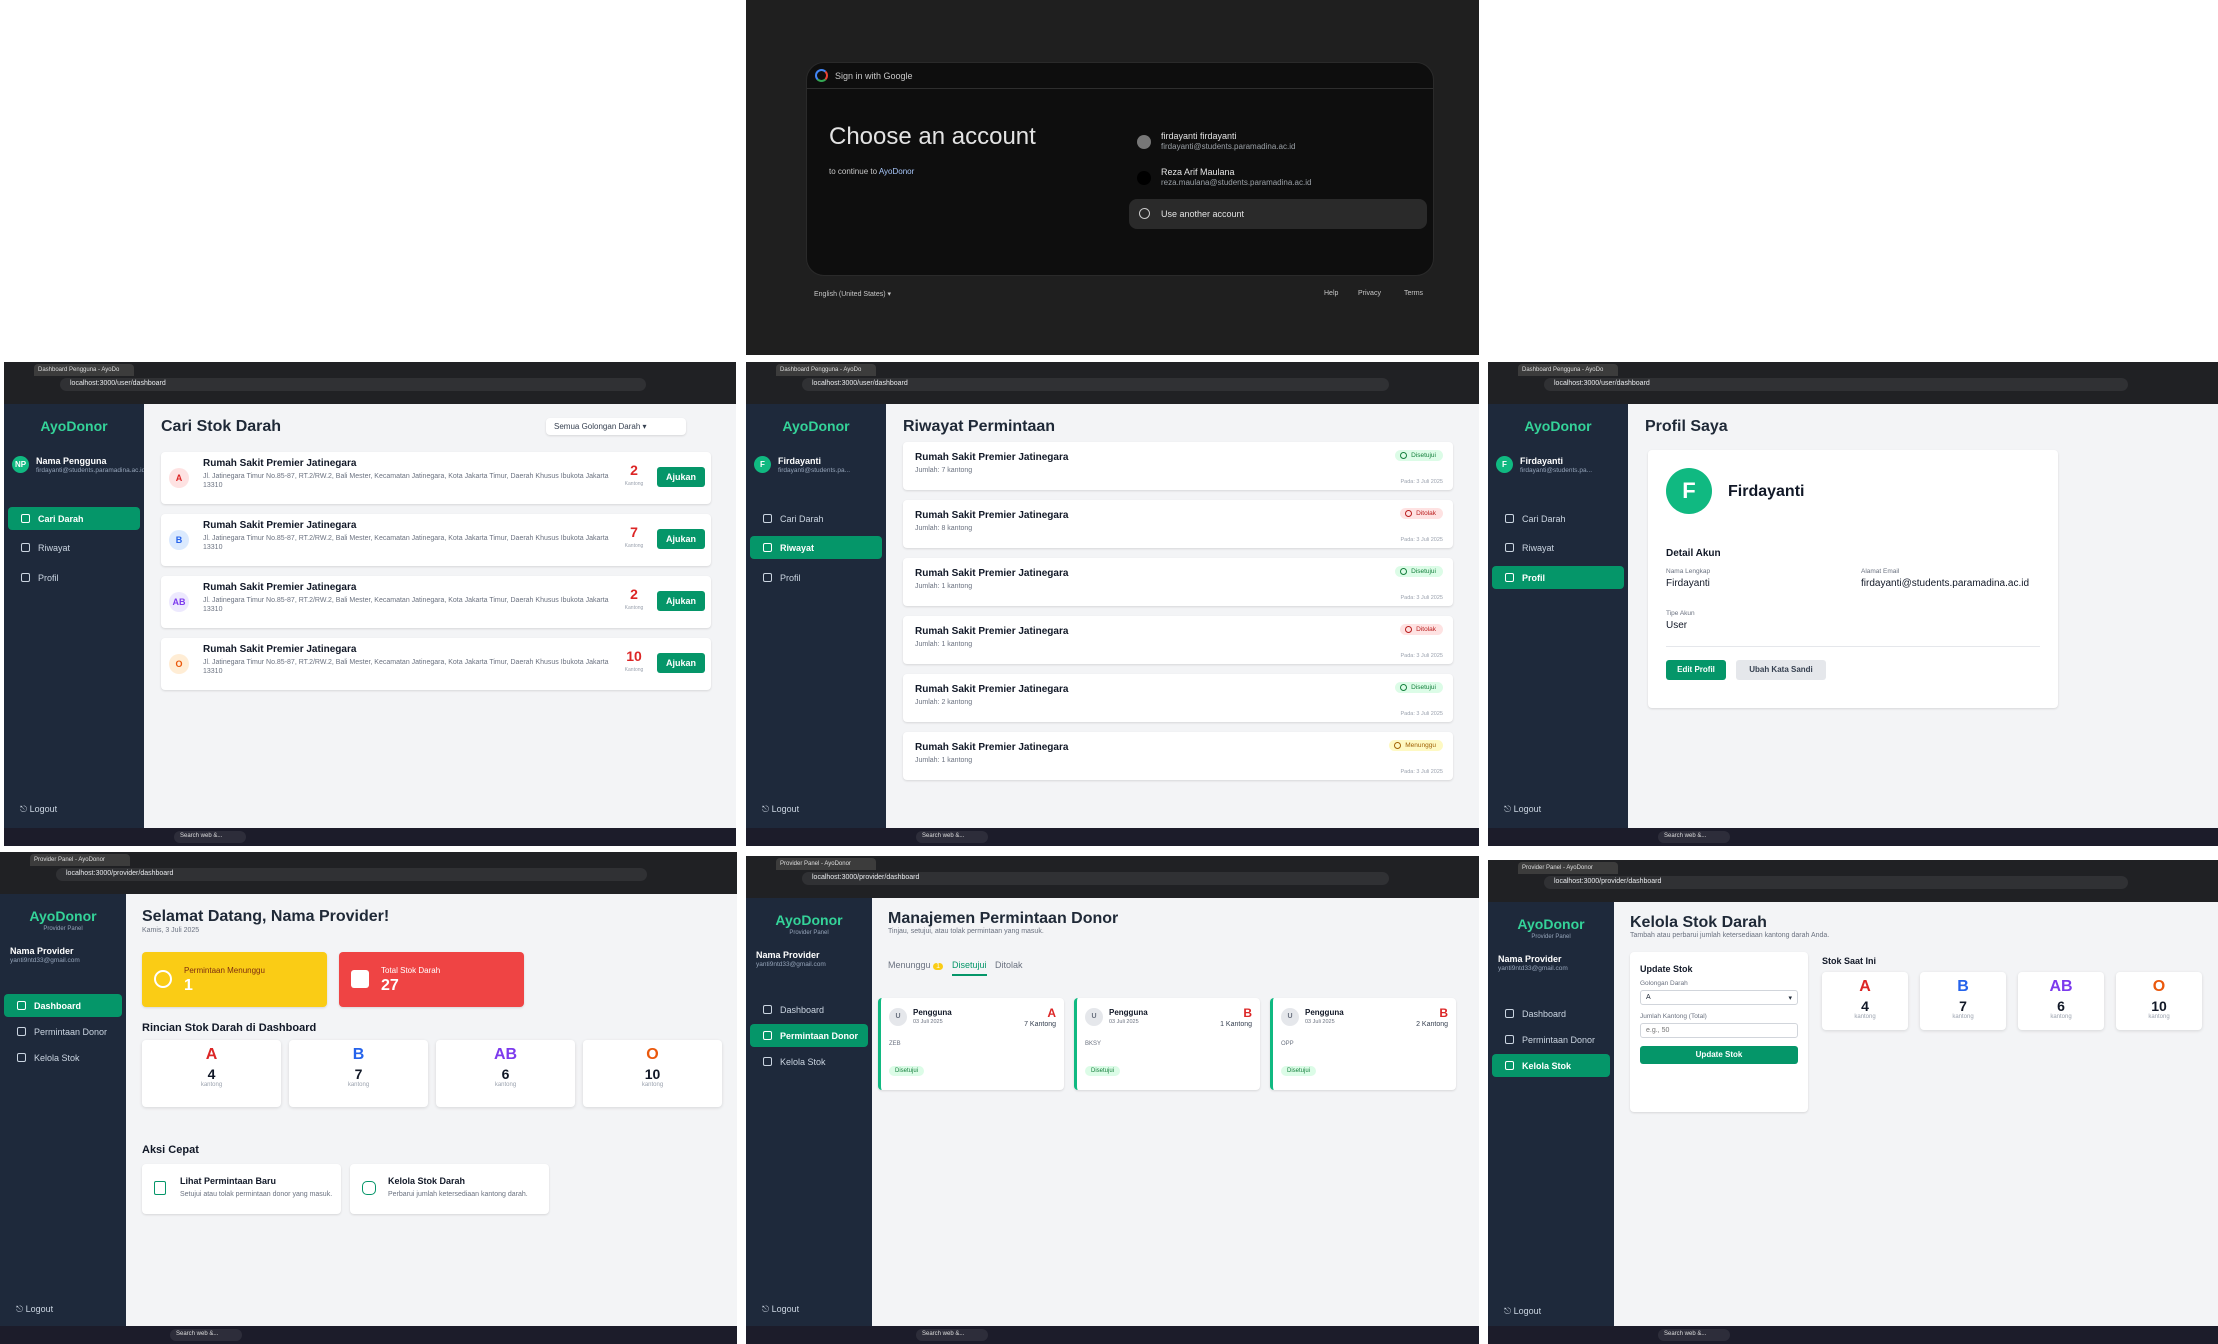  What do you see at coordinates (358, 1054) in the screenshot?
I see `blood-type-label: B` at bounding box center [358, 1054].